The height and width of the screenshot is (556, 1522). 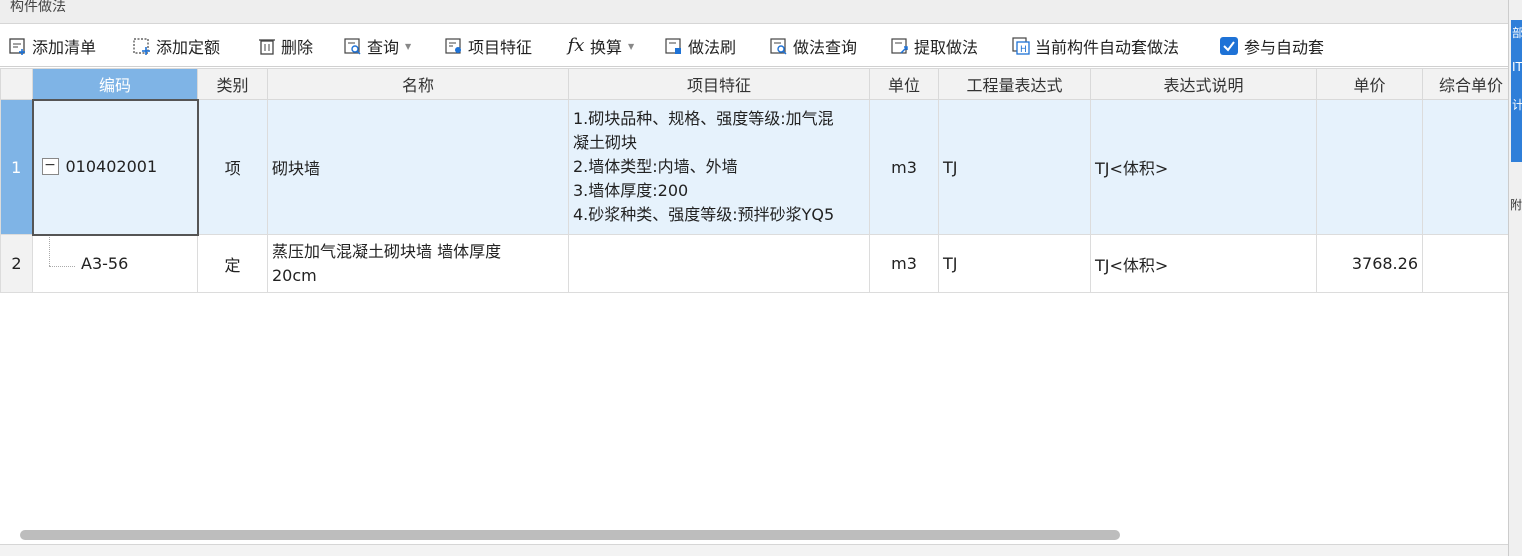 I want to click on feature-line: 1.砌块品种、规格、强度等级:加气混, so click(x=703, y=118).